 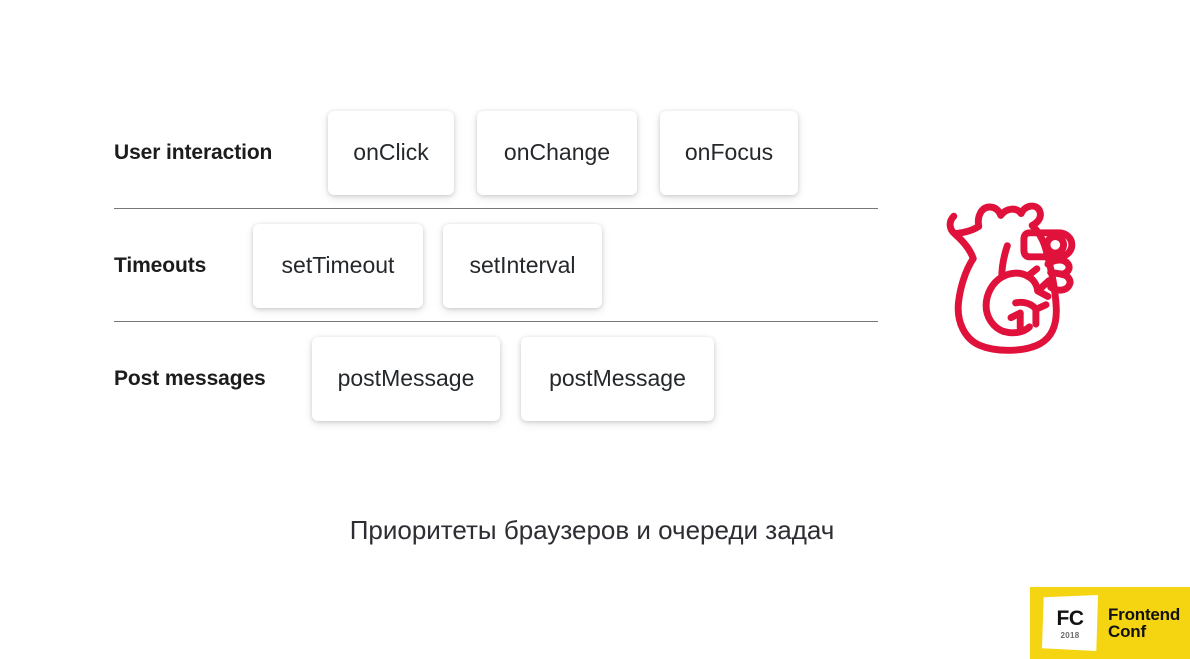 I want to click on row-label-post-messages: Post messages, so click(x=190, y=378).